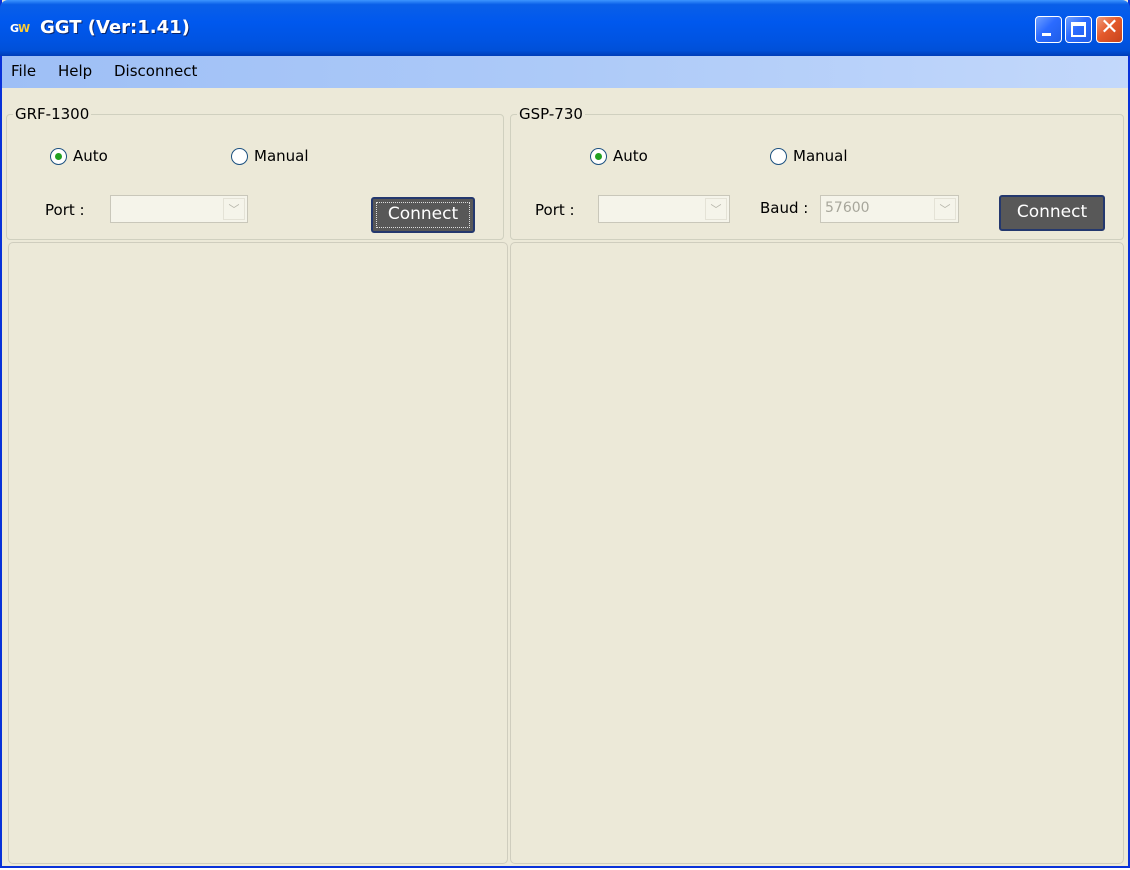 The width and height of the screenshot is (1130, 870). What do you see at coordinates (239, 156) in the screenshot?
I see `grf-manual-radio` at bounding box center [239, 156].